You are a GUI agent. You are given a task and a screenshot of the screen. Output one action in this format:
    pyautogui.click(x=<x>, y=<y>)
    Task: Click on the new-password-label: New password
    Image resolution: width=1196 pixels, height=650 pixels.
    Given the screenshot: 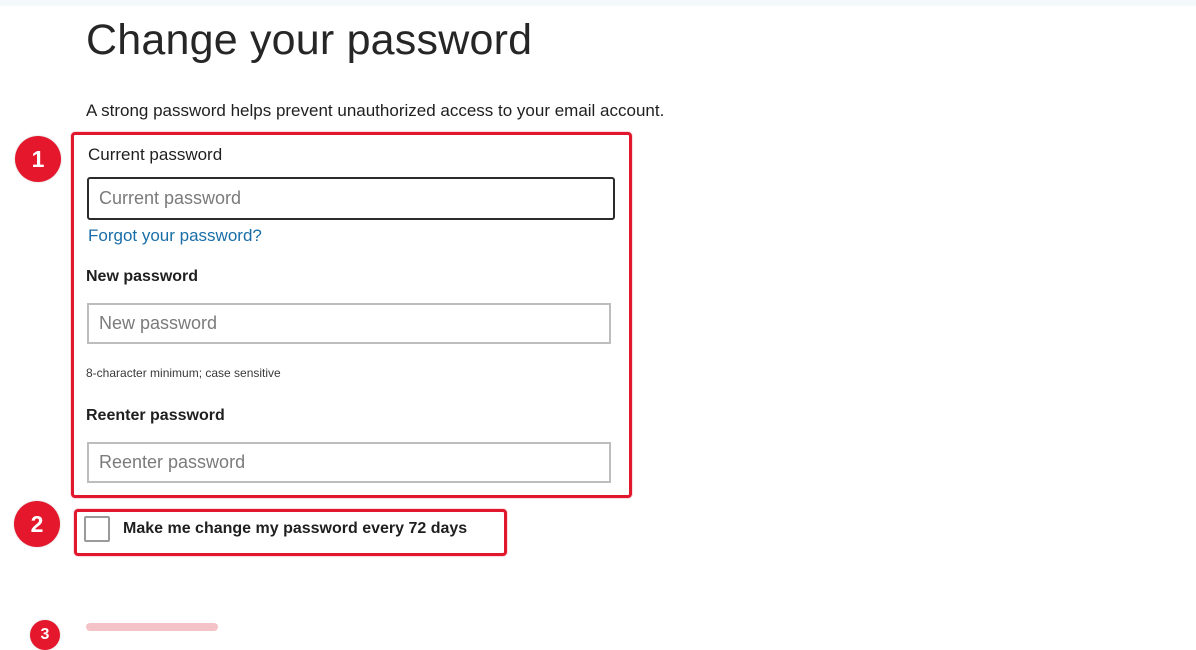 What is the action you would take?
    pyautogui.click(x=142, y=276)
    